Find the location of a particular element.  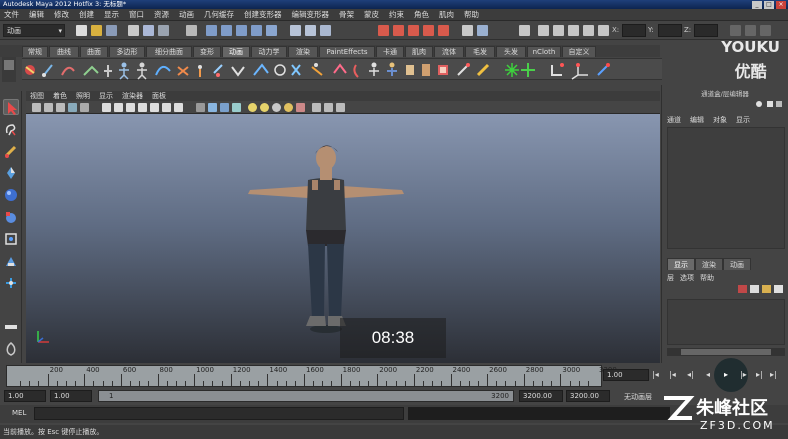

viewport-menu-lighting: 照明 is located at coordinates (83, 96).